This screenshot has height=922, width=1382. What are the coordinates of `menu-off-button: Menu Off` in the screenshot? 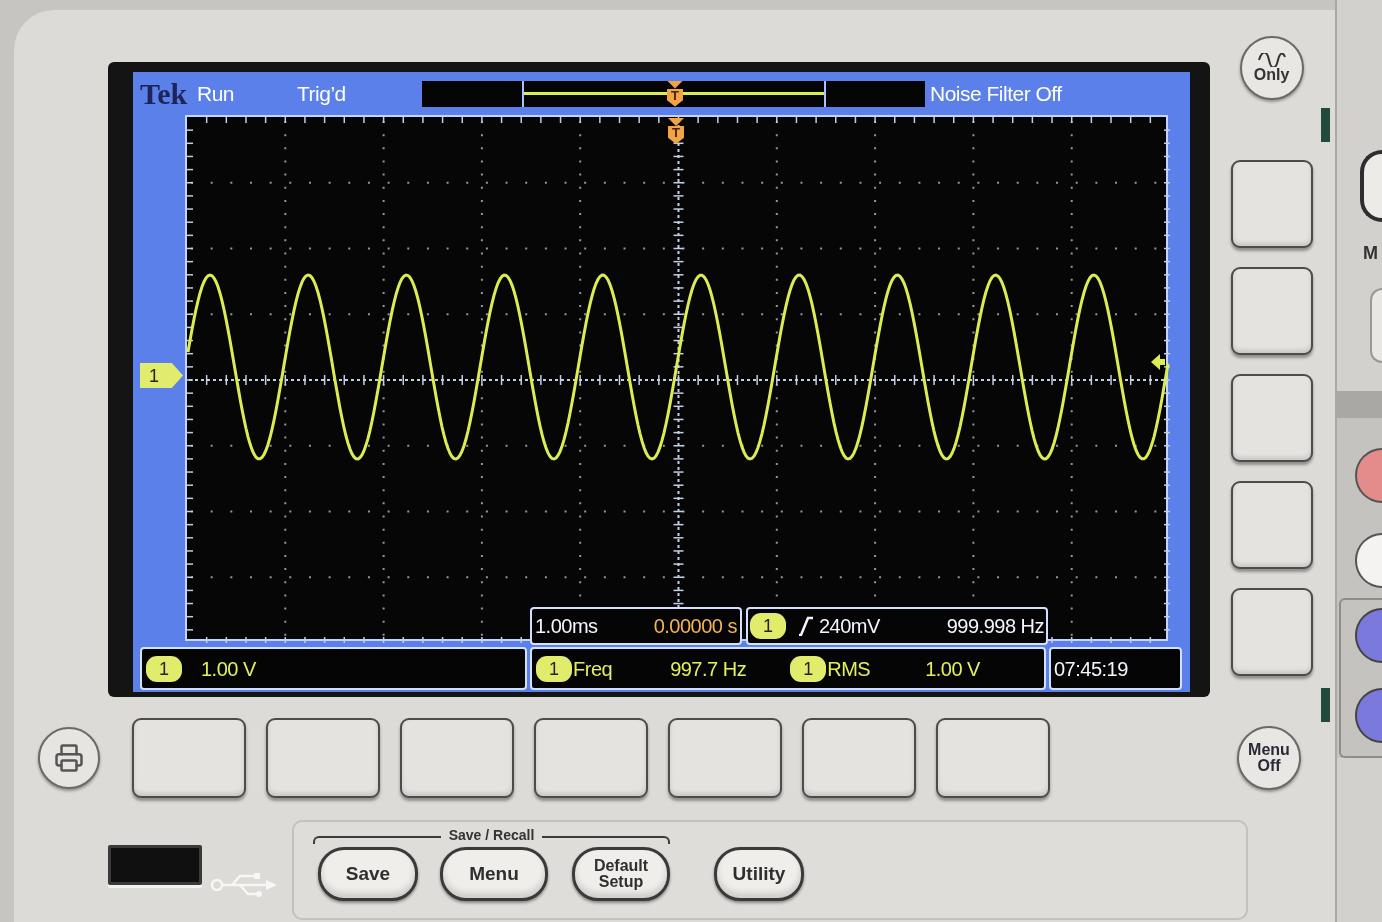 It's located at (1269, 758).